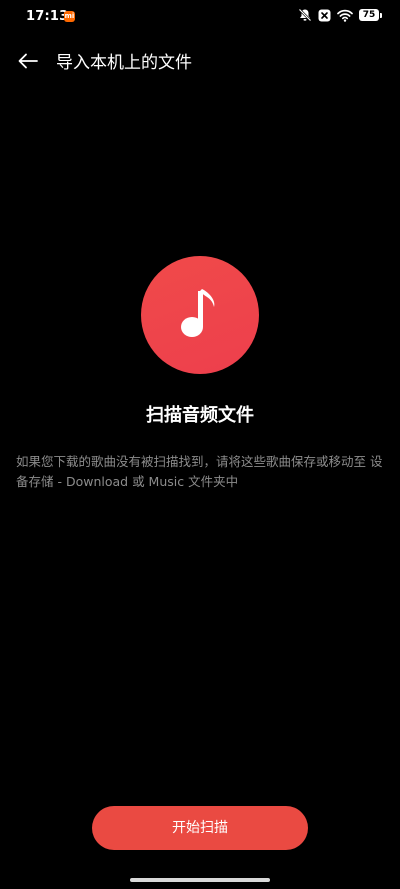 The height and width of the screenshot is (889, 400). I want to click on arrow-left-icon, so click(28, 63).